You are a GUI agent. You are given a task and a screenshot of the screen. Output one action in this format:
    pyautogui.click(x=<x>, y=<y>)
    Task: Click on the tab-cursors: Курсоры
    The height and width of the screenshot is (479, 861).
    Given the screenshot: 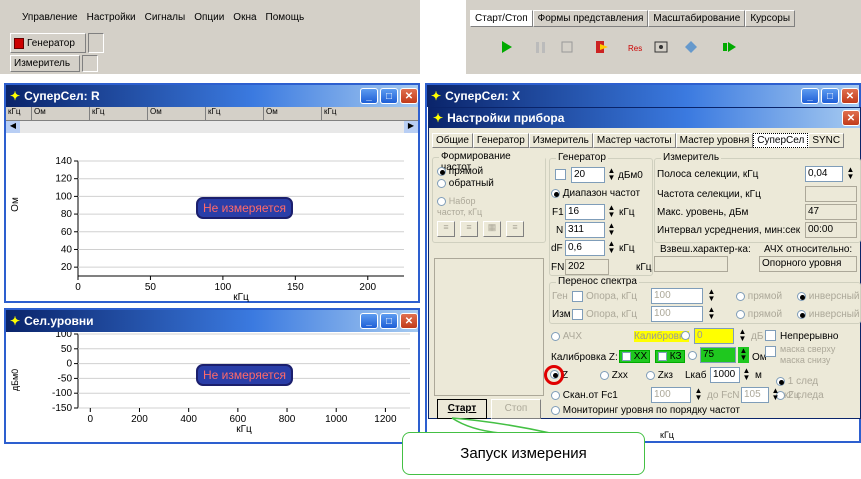 What is the action you would take?
    pyautogui.click(x=770, y=18)
    